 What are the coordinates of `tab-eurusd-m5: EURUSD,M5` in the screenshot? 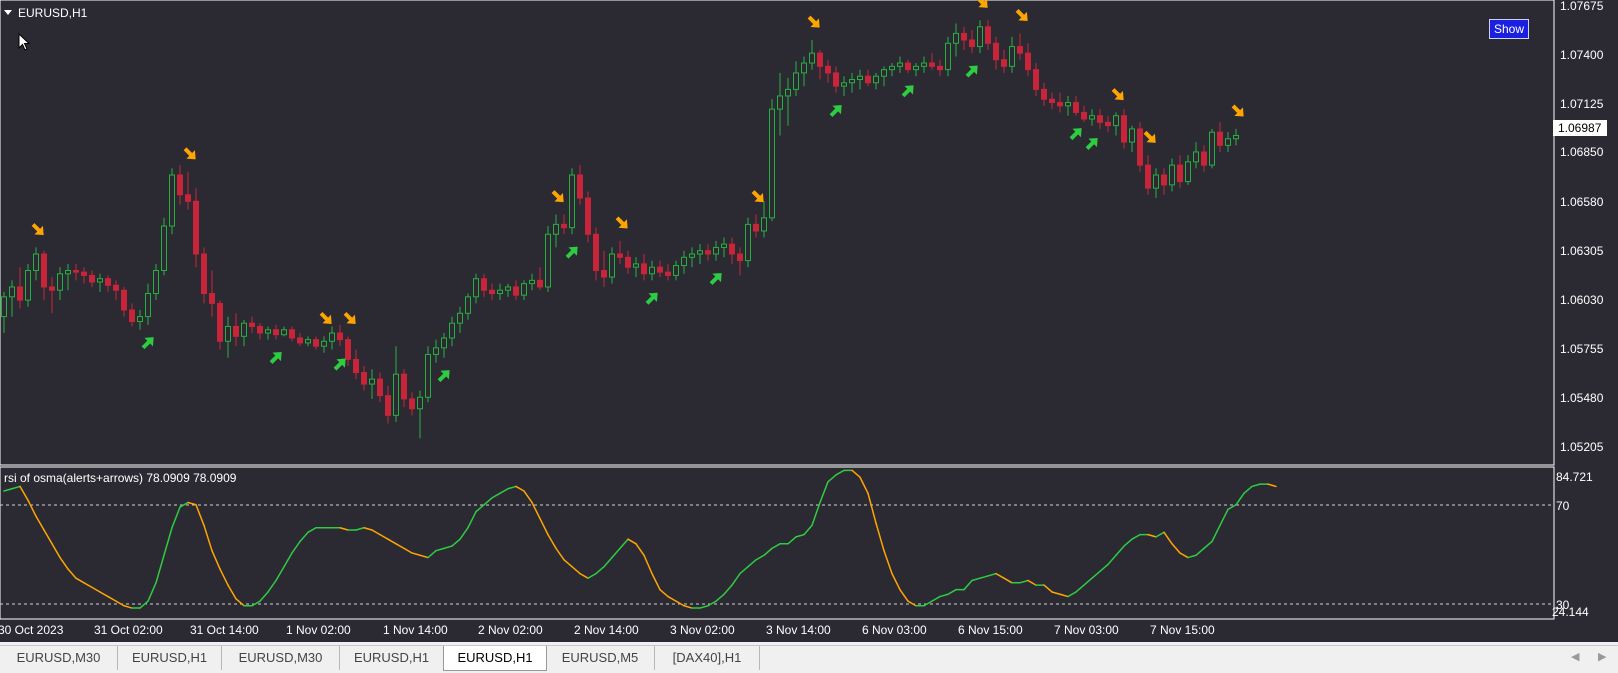 It's located at (600, 658).